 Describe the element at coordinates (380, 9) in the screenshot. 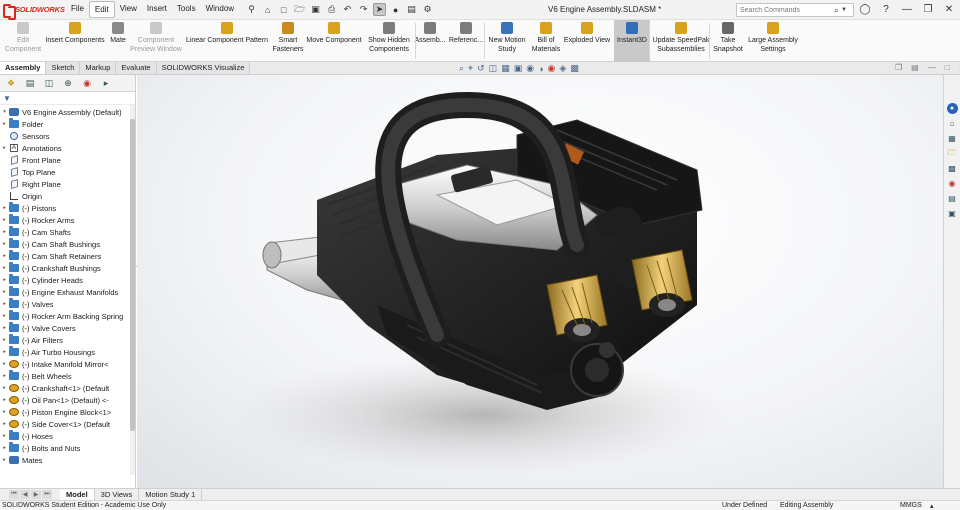

I see `select-icon: ➤` at that location.